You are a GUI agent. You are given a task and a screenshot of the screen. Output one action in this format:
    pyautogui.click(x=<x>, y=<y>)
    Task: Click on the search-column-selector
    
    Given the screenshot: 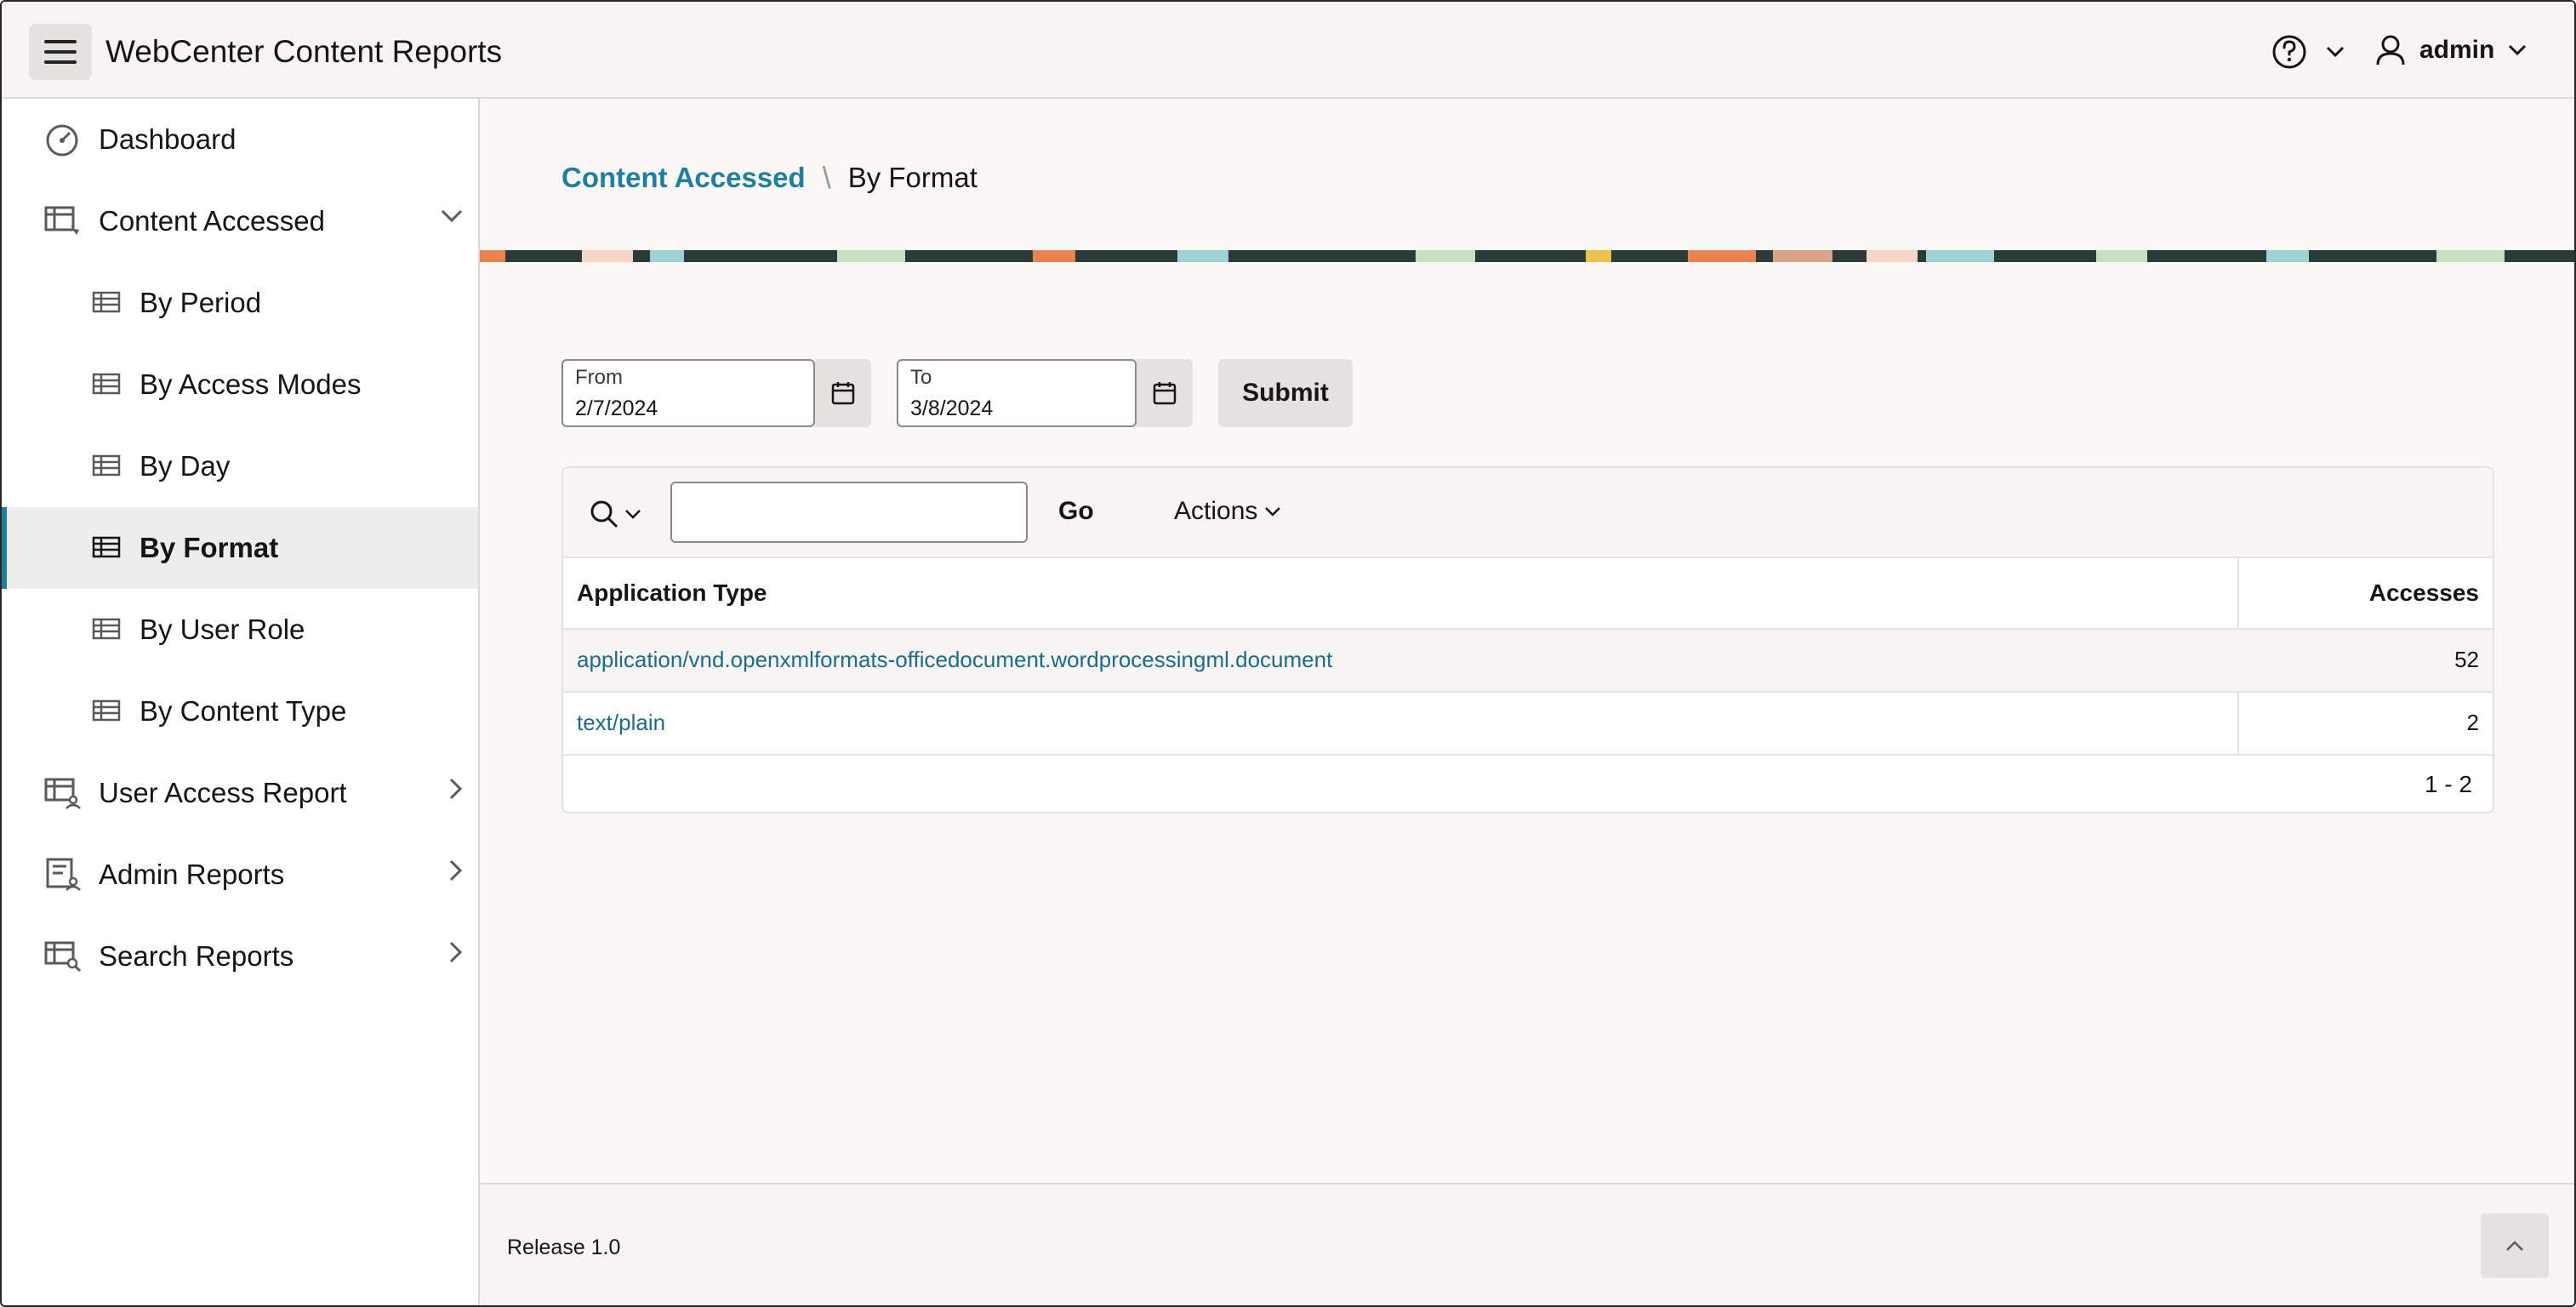 What is the action you would take?
    pyautogui.click(x=615, y=514)
    